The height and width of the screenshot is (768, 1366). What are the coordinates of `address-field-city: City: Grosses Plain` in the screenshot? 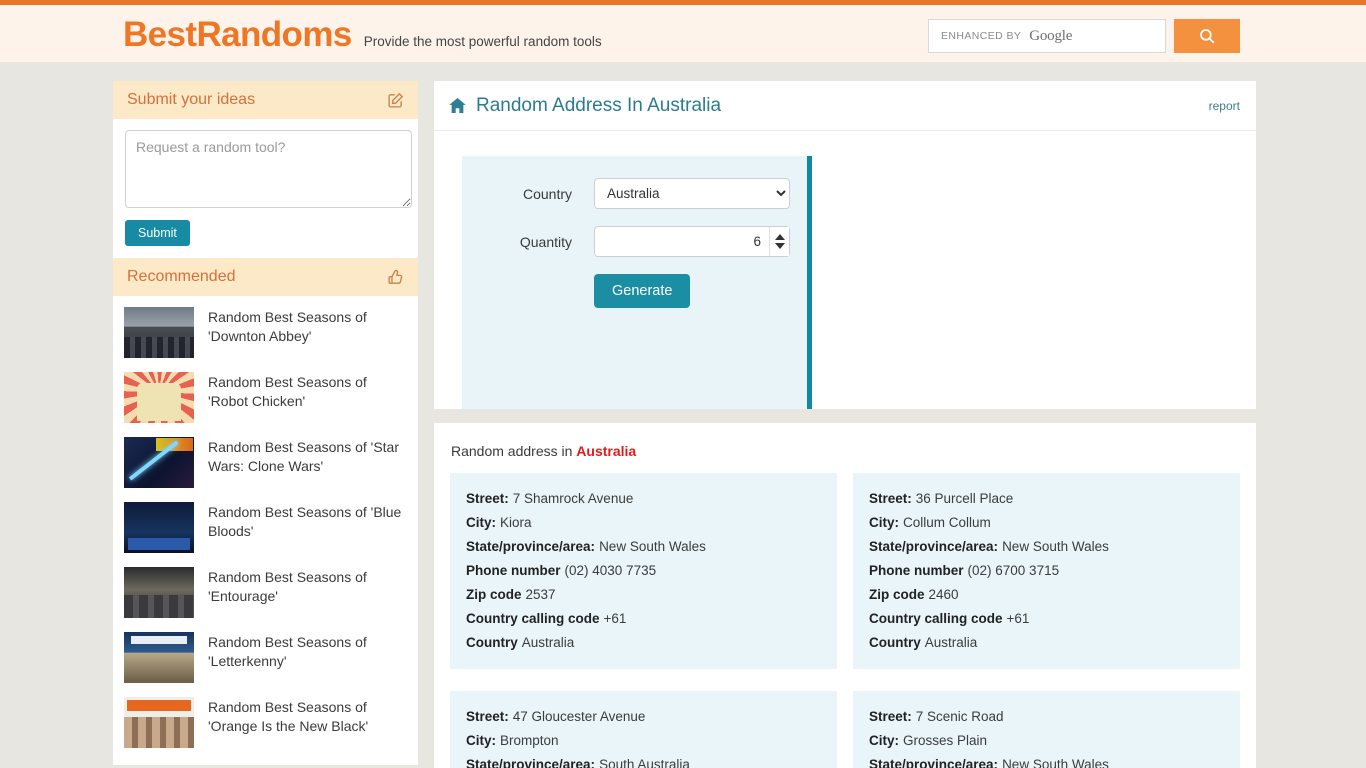 It's located at (1046, 741).